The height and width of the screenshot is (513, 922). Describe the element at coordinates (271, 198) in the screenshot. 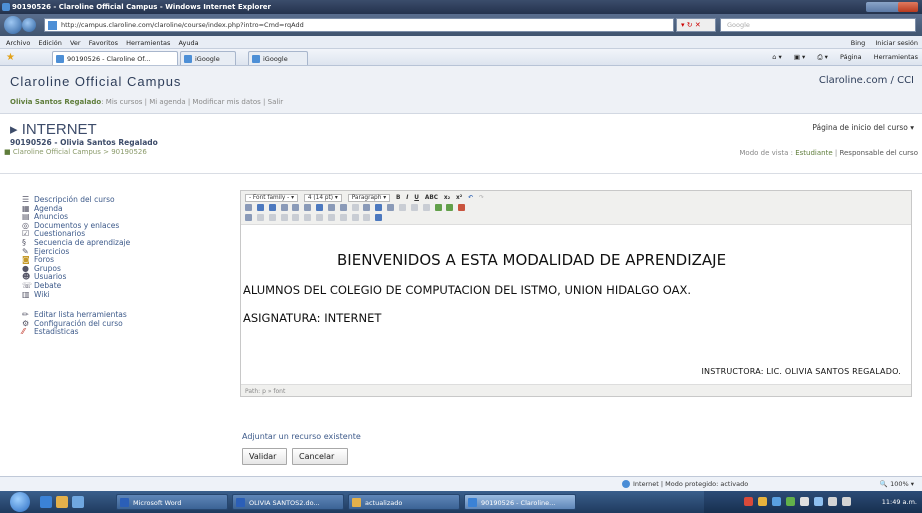

I see `font-family-select: - Font family - ▾` at that location.